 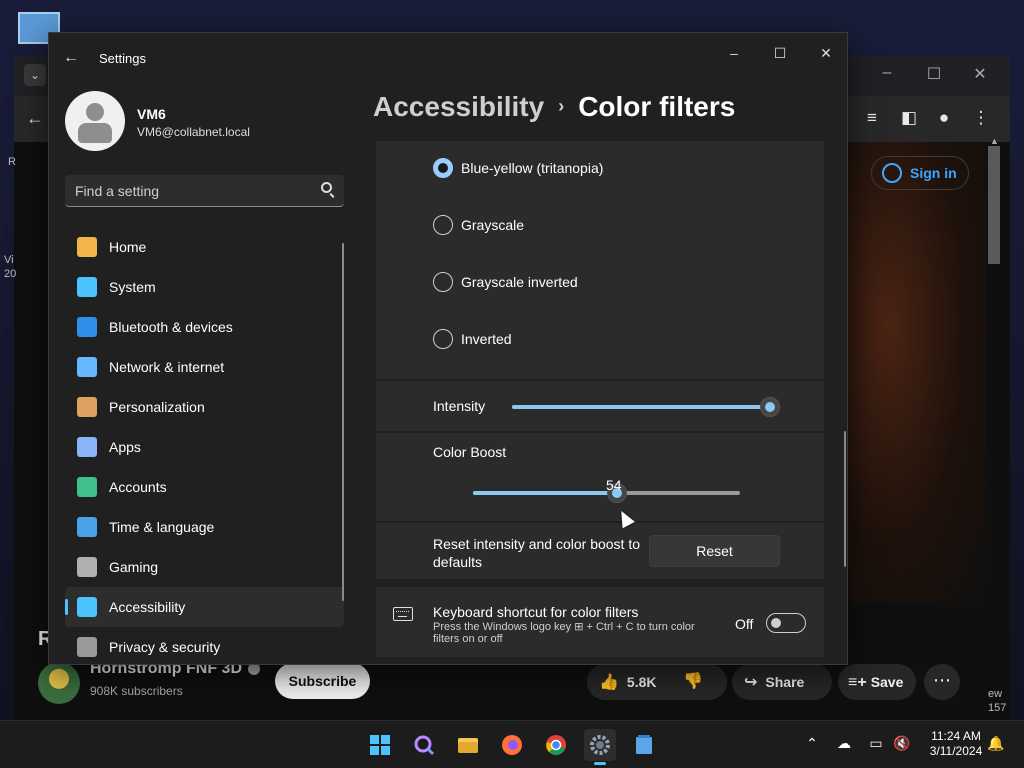 I want to click on intensity-slider, so click(x=646, y=407).